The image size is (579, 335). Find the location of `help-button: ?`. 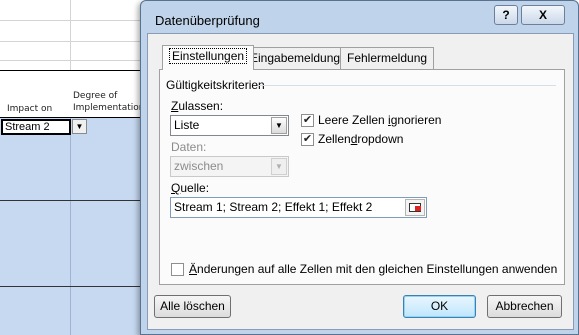

help-button: ? is located at coordinates (506, 15).